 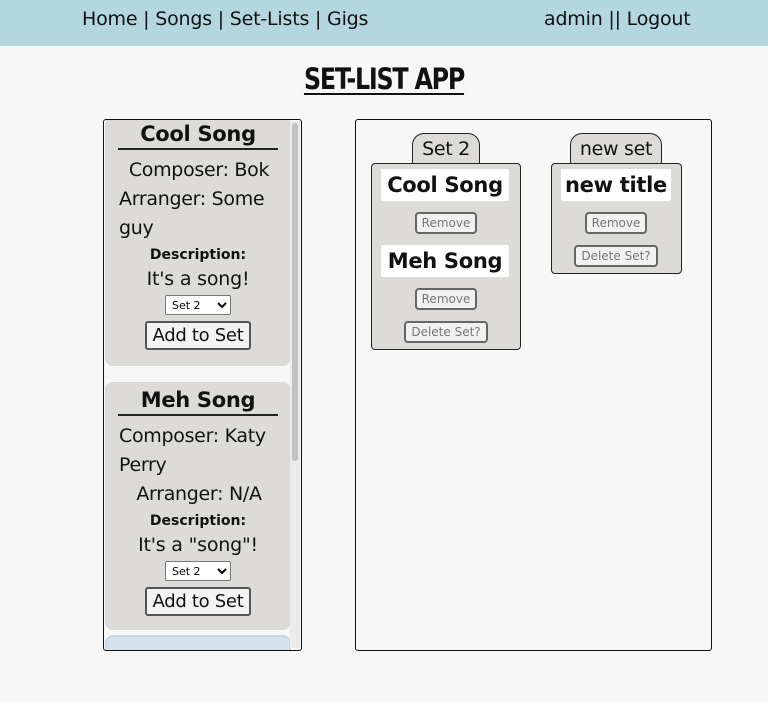 I want to click on song-description: It's a "song"!, so click(x=198, y=545).